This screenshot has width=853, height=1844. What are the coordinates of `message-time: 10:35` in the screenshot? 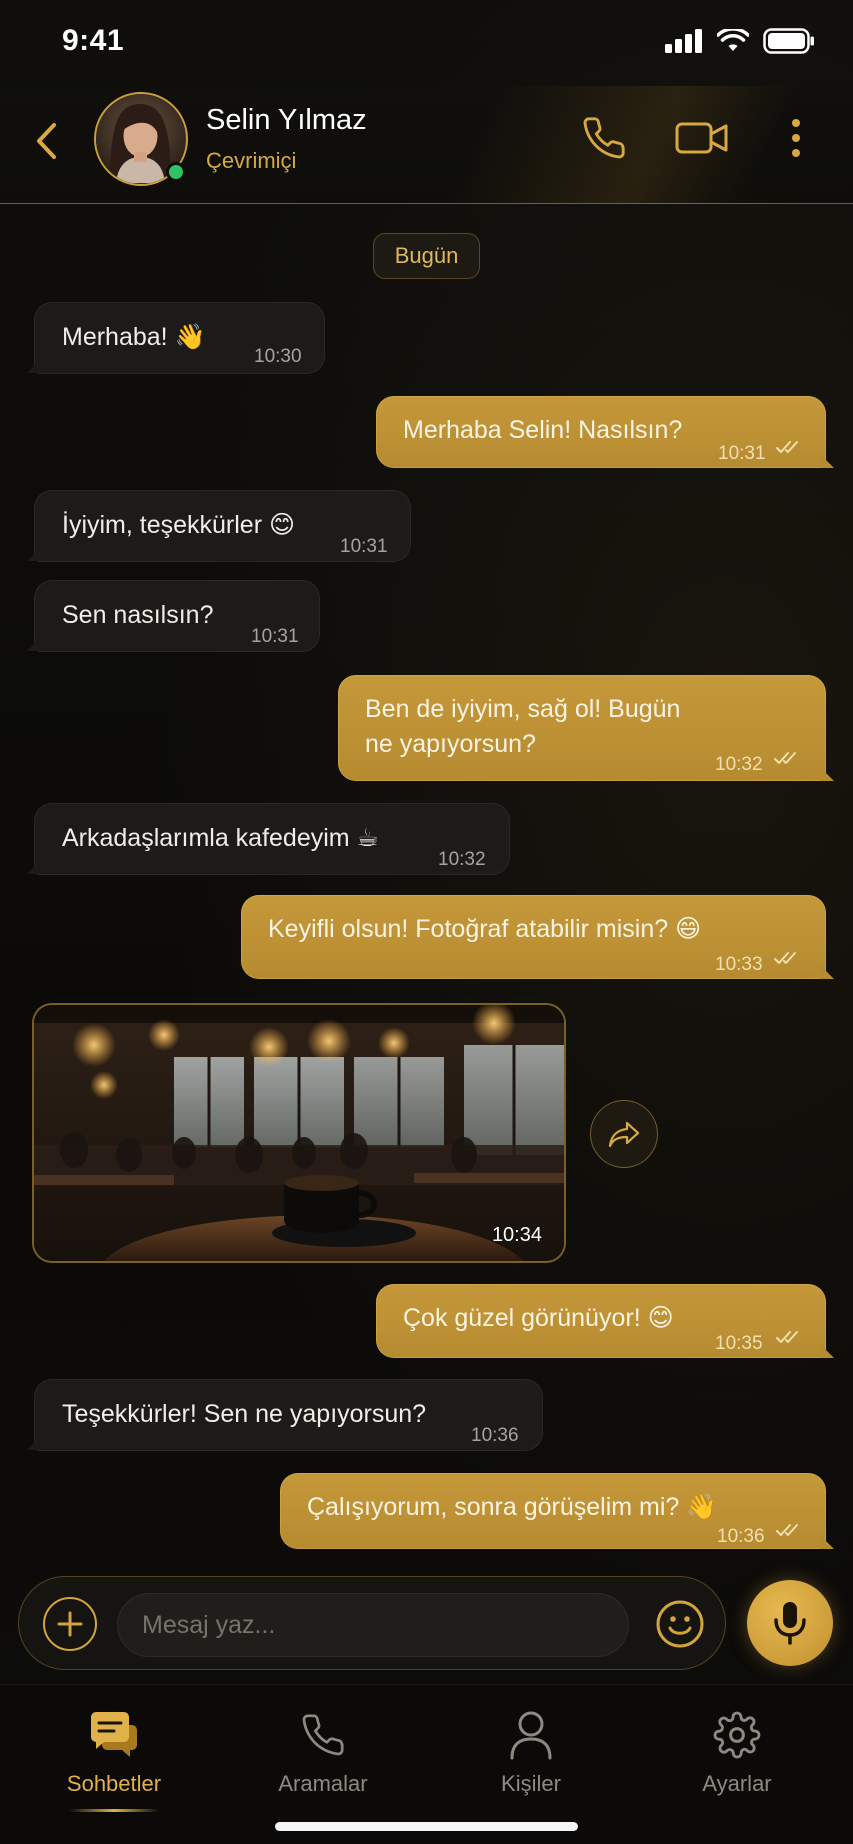 It's located at (739, 1343).